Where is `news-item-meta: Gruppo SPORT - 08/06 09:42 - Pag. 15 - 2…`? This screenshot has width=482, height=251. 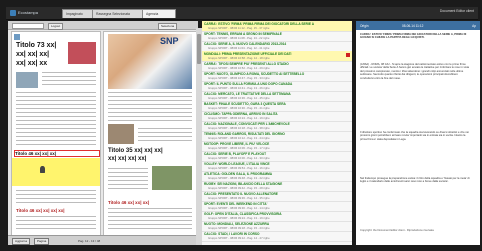 news-item-meta: Gruppo SPORT - 08/06 09:42 - Pag. 15 - 2… is located at coordinates (239, 188).